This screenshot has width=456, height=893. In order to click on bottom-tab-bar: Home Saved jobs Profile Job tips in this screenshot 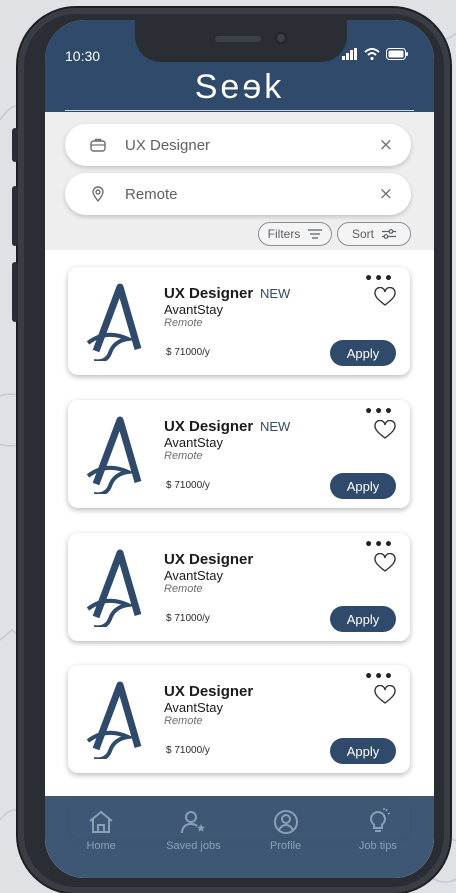, I will do `click(239, 837)`.